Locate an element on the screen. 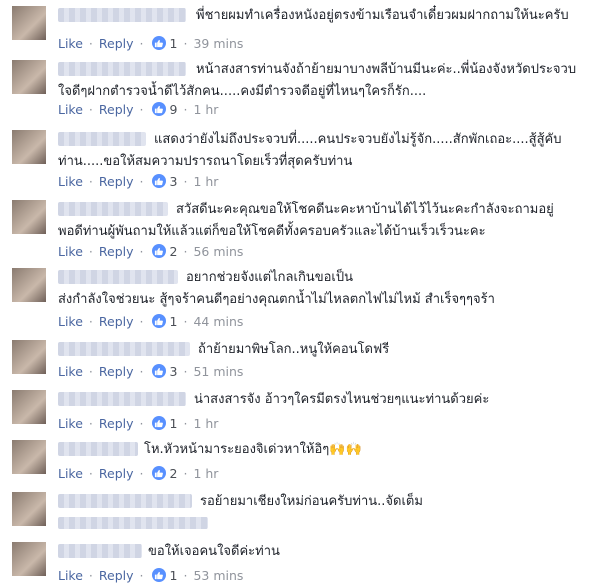 This screenshot has width=600, height=588. comment-actions: Like · Reply · 3 · 1 hr is located at coordinates (138, 181).